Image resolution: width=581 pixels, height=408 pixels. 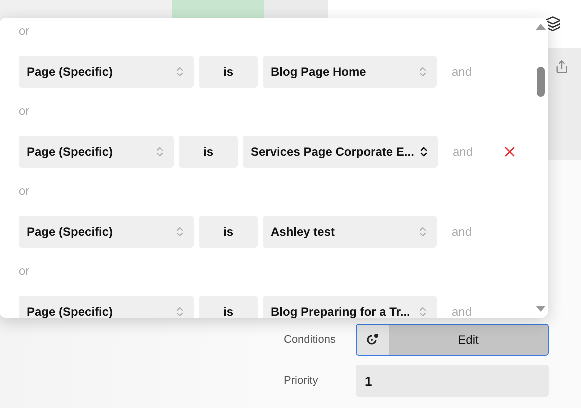 I want to click on value-select: Ashley test, so click(x=350, y=232).